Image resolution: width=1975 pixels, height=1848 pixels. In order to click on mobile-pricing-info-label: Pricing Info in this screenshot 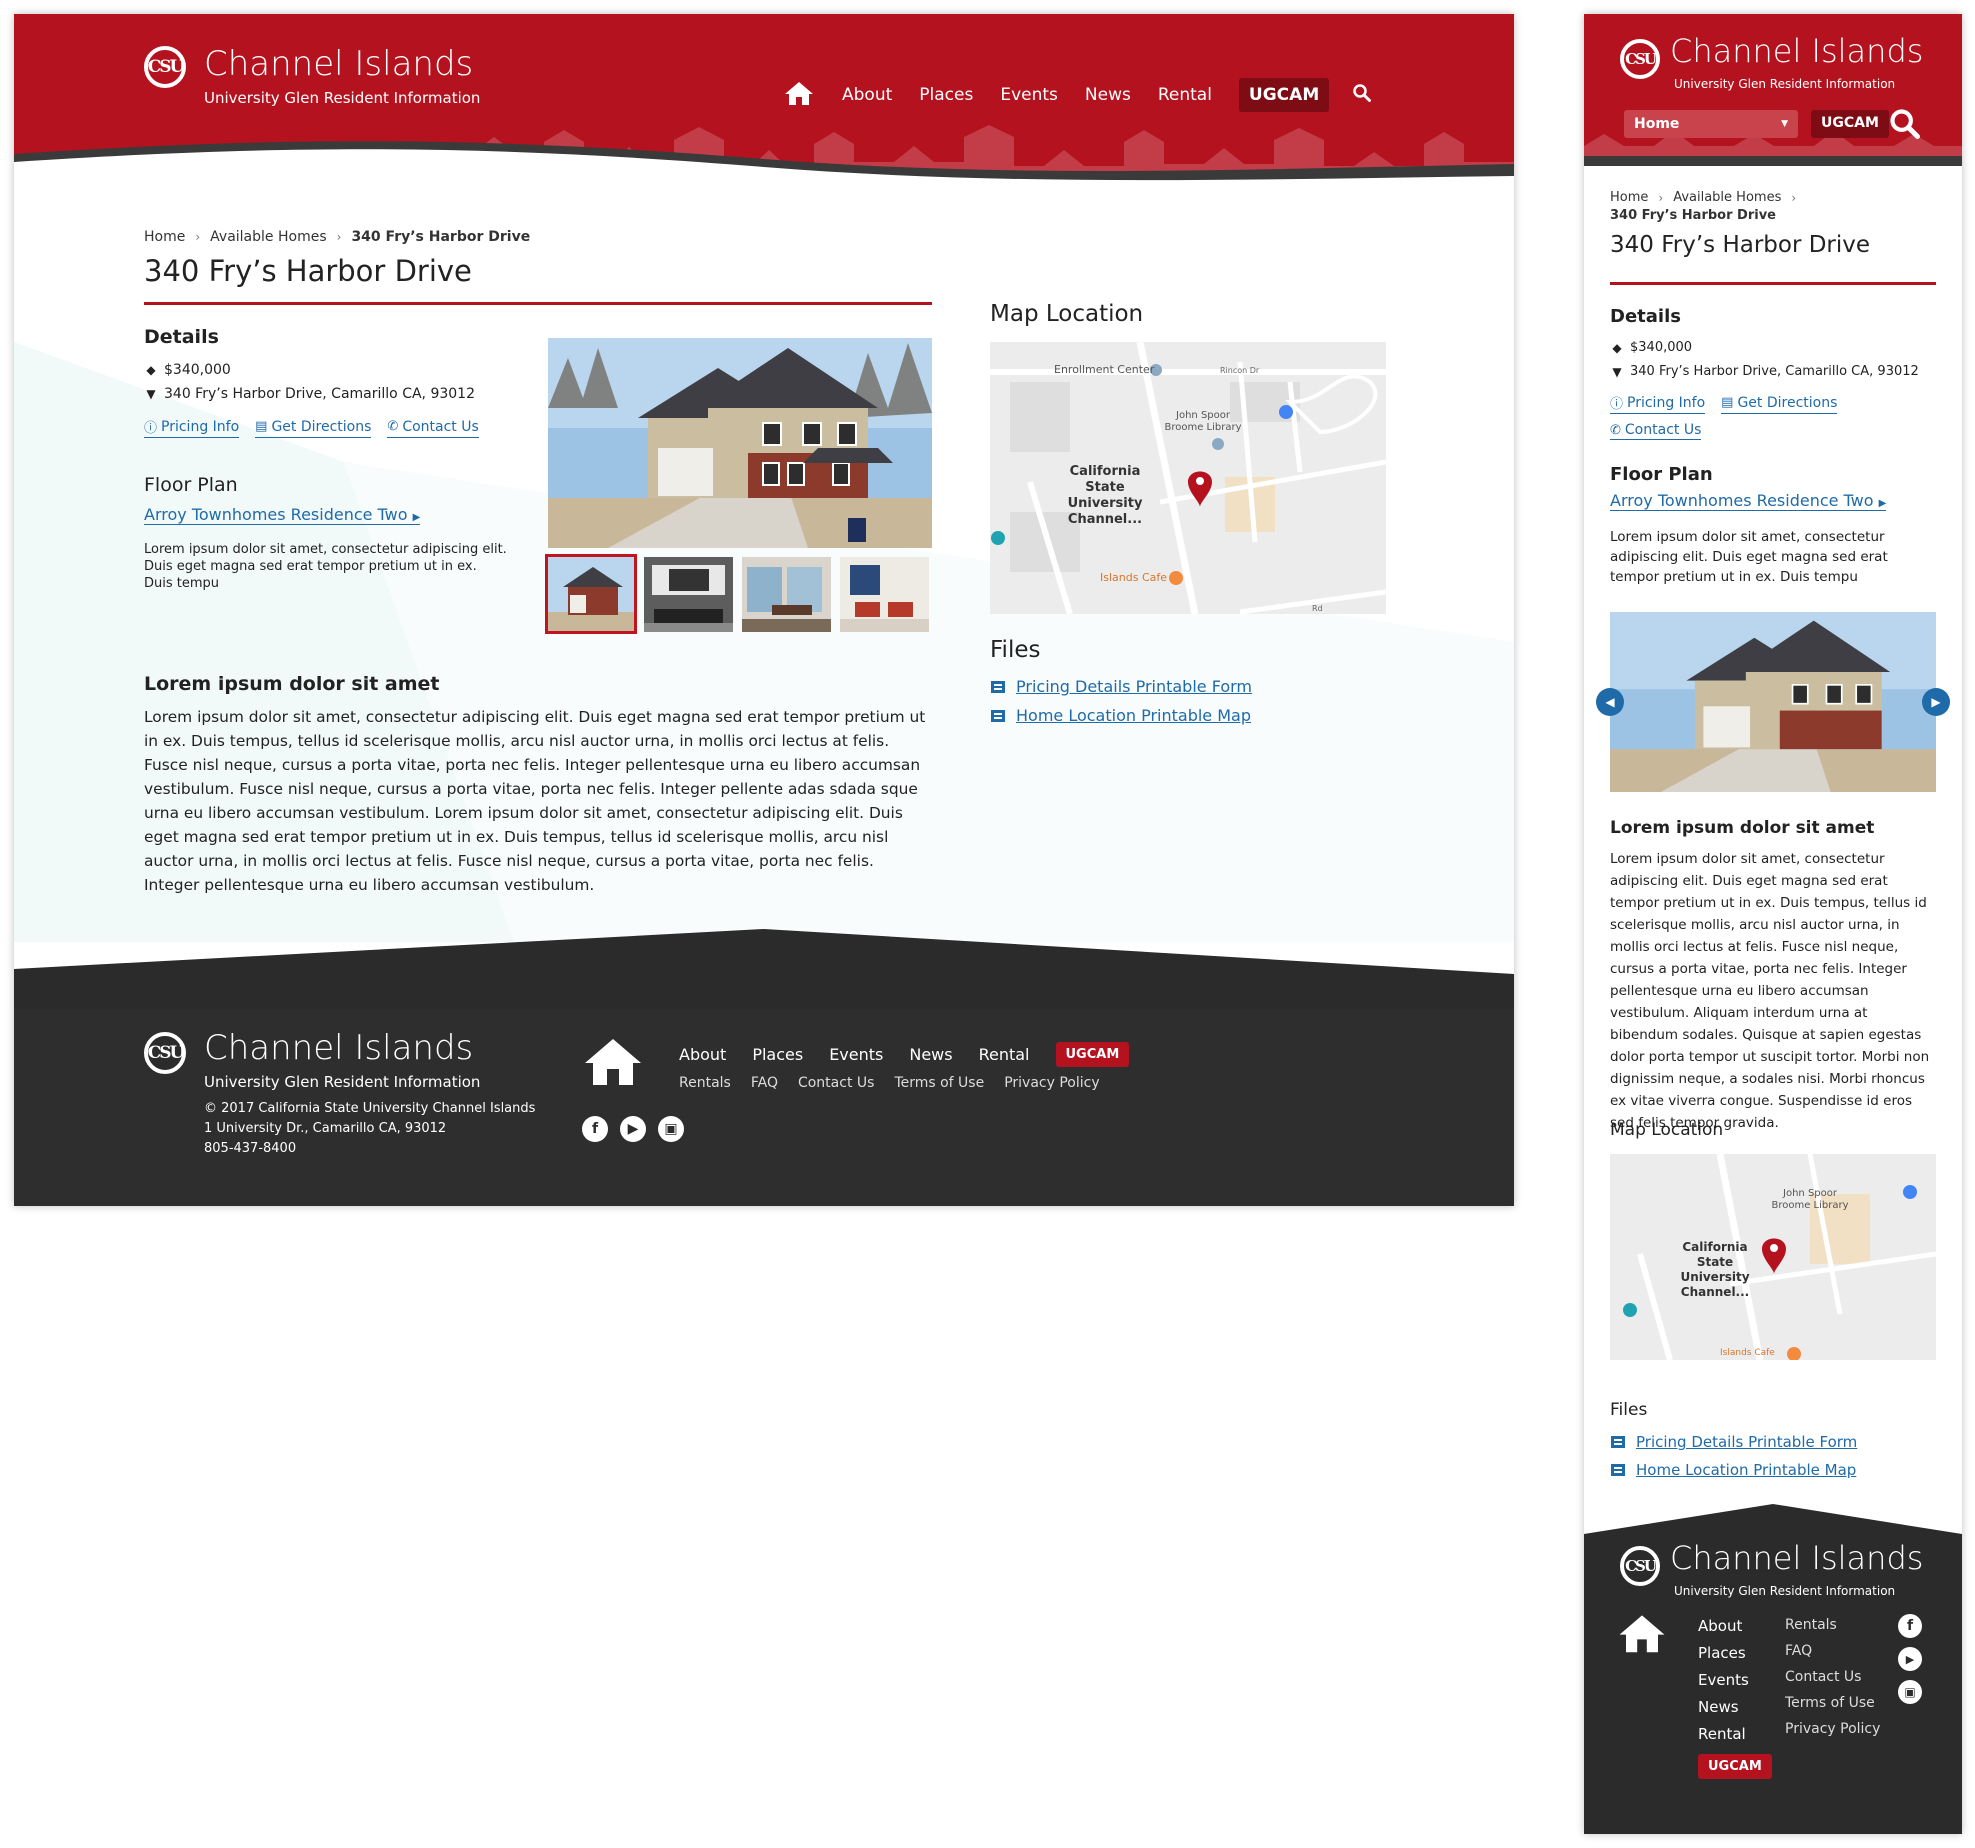, I will do `click(1666, 402)`.